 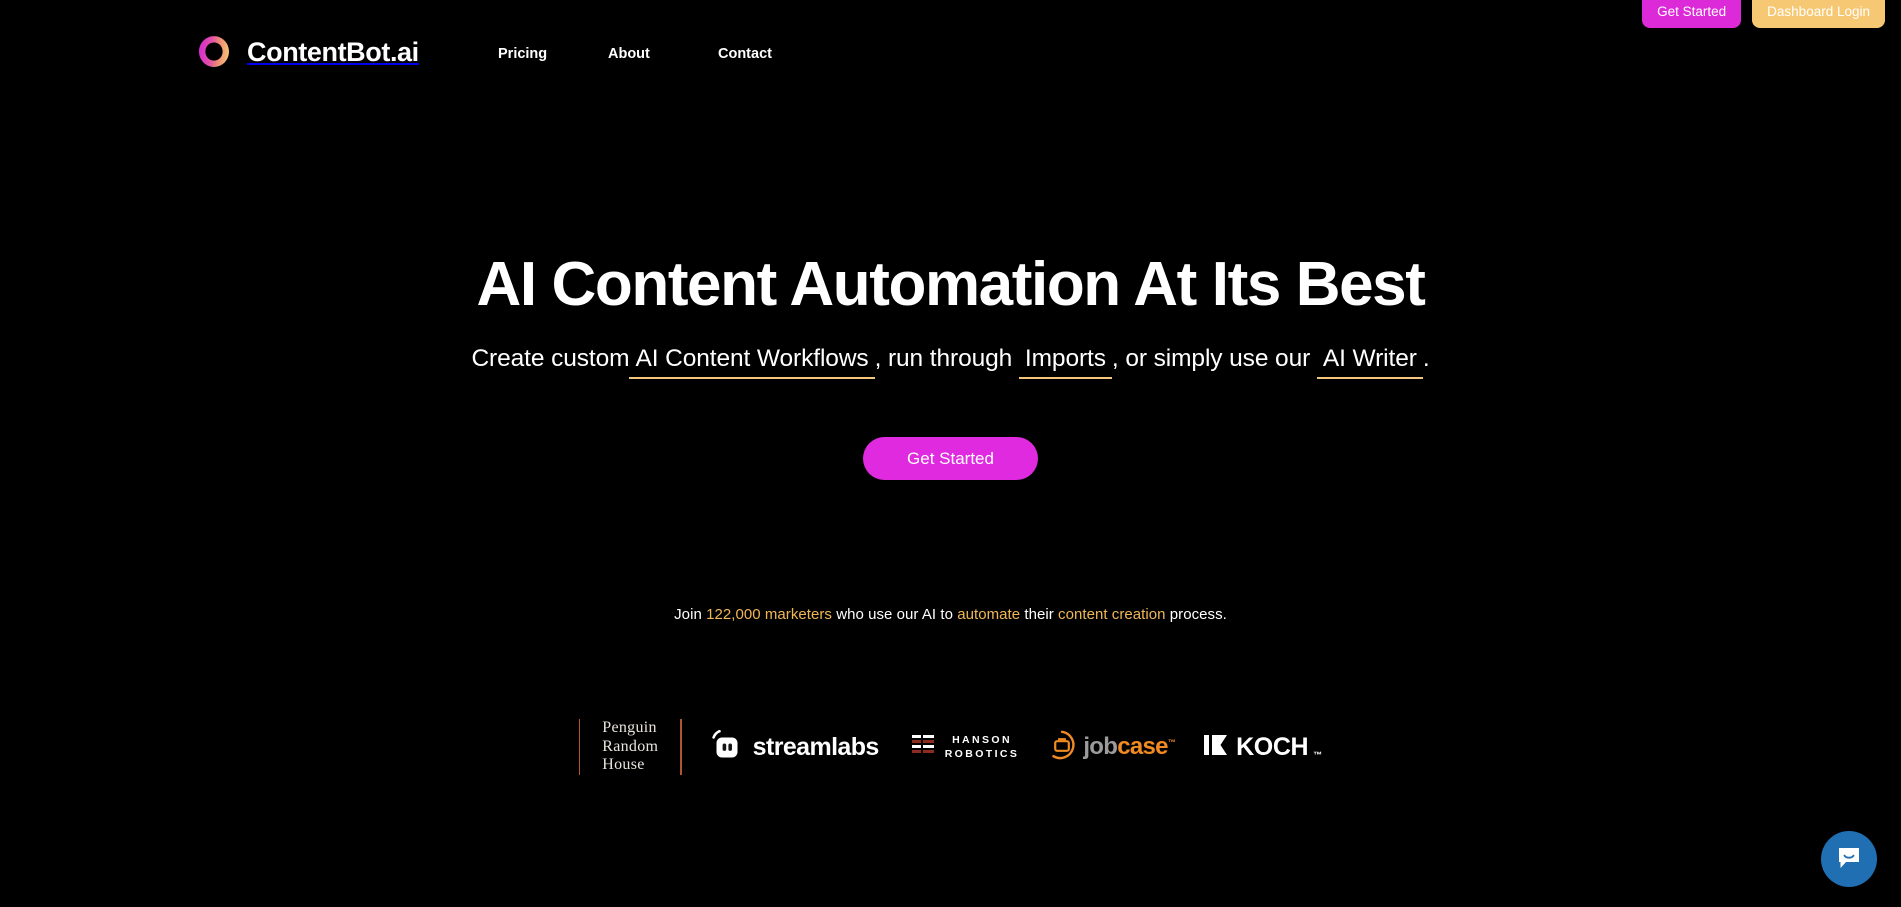 What do you see at coordinates (629, 727) in the screenshot?
I see `prh-line-1: Penguin` at bounding box center [629, 727].